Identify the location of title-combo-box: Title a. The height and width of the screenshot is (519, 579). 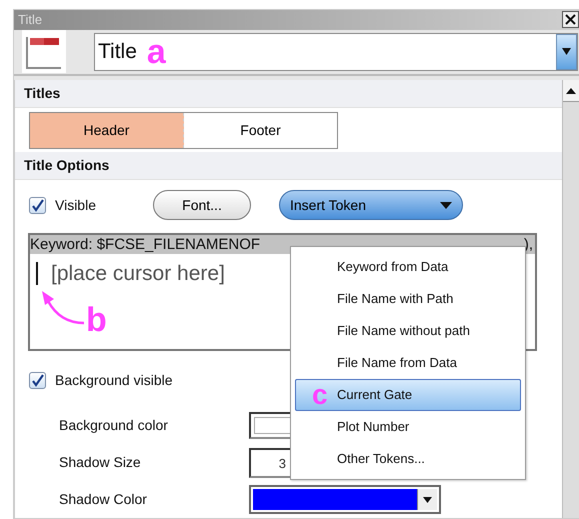
(336, 51).